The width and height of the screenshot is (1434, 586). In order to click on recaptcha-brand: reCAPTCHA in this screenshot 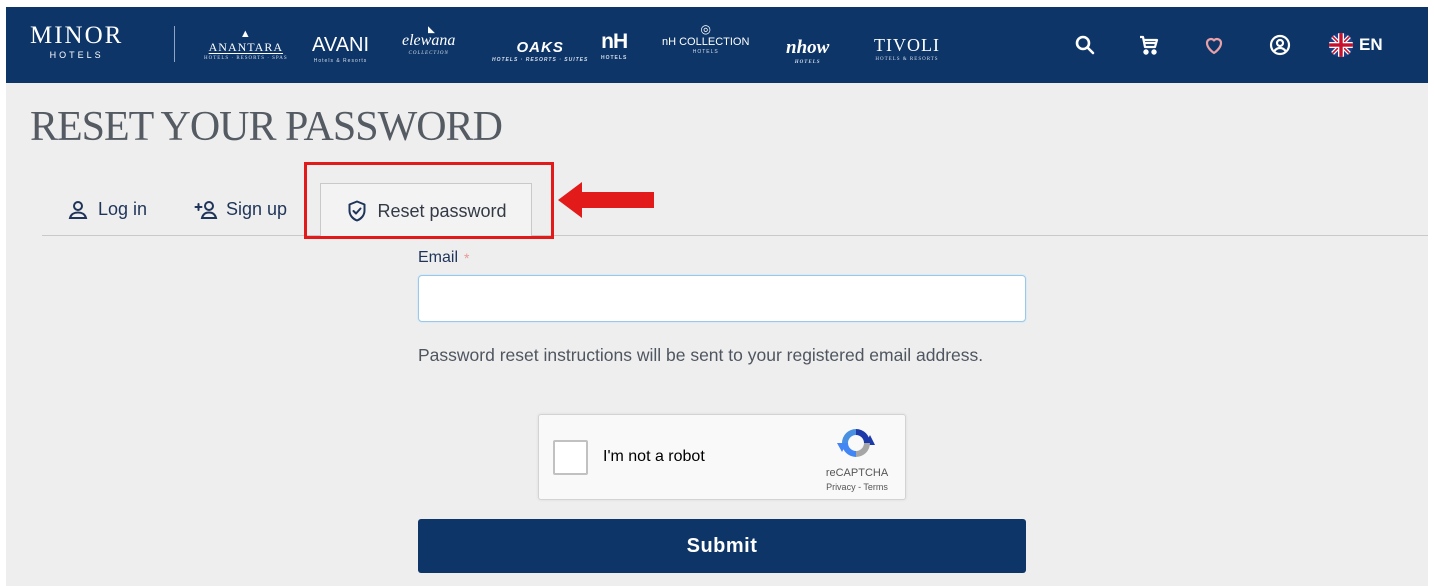, I will do `click(857, 473)`.